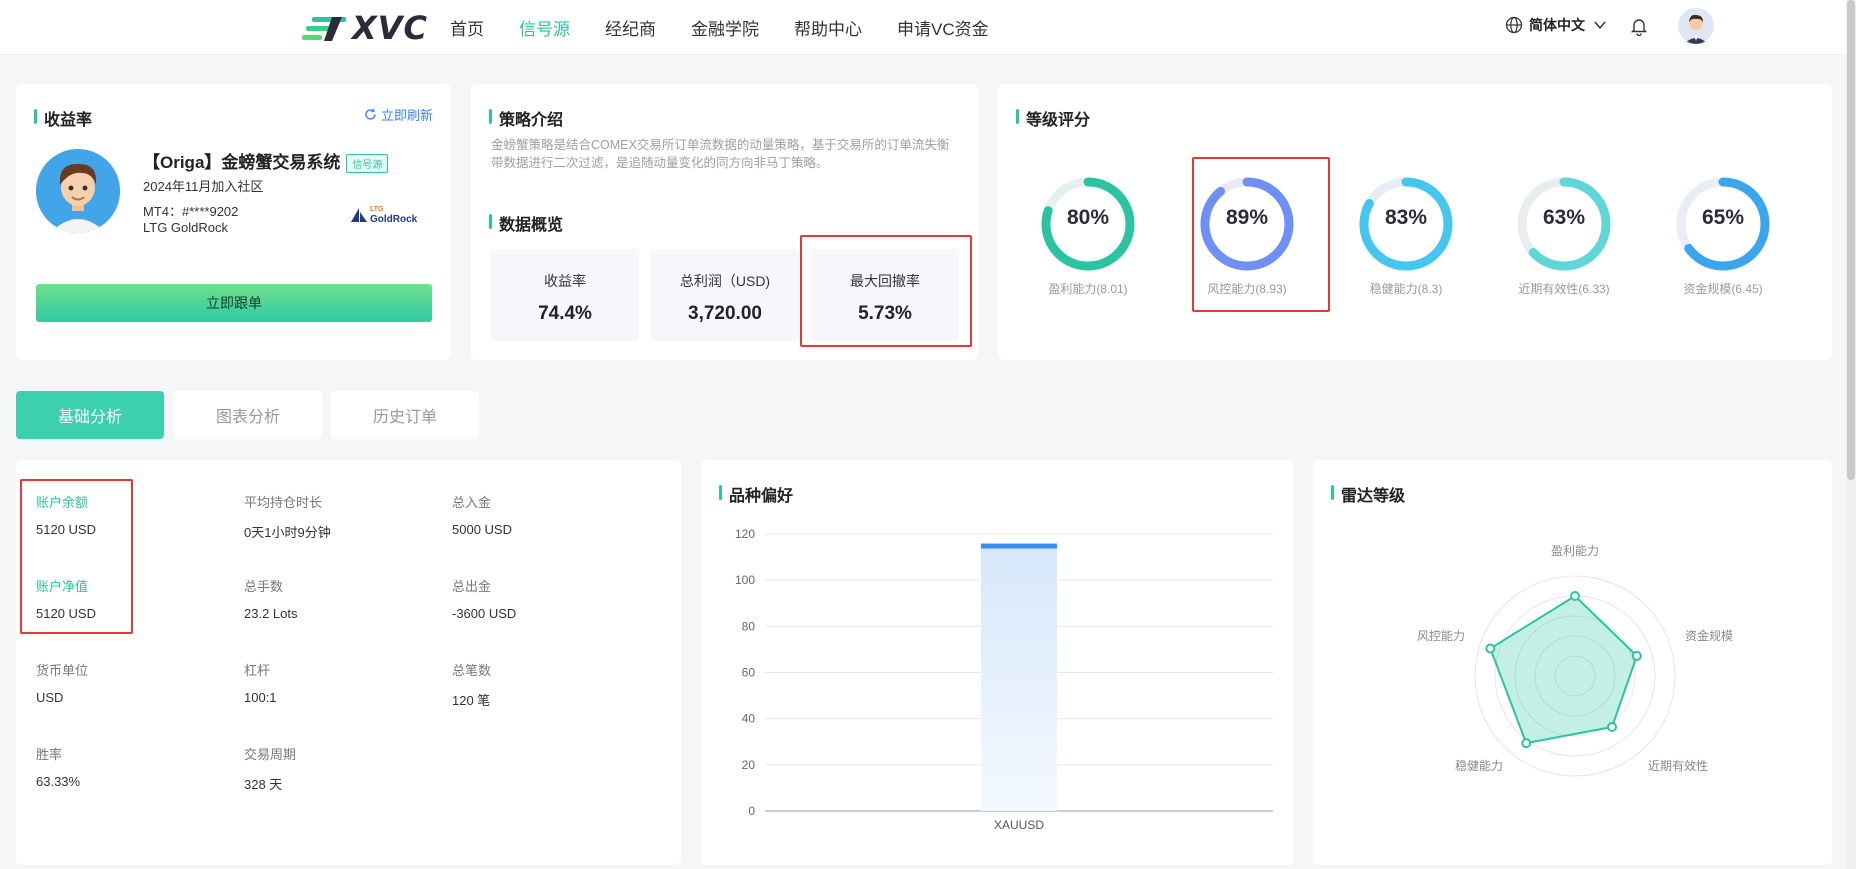  What do you see at coordinates (1088, 217) in the screenshot?
I see `gauge-value-0: 80%` at bounding box center [1088, 217].